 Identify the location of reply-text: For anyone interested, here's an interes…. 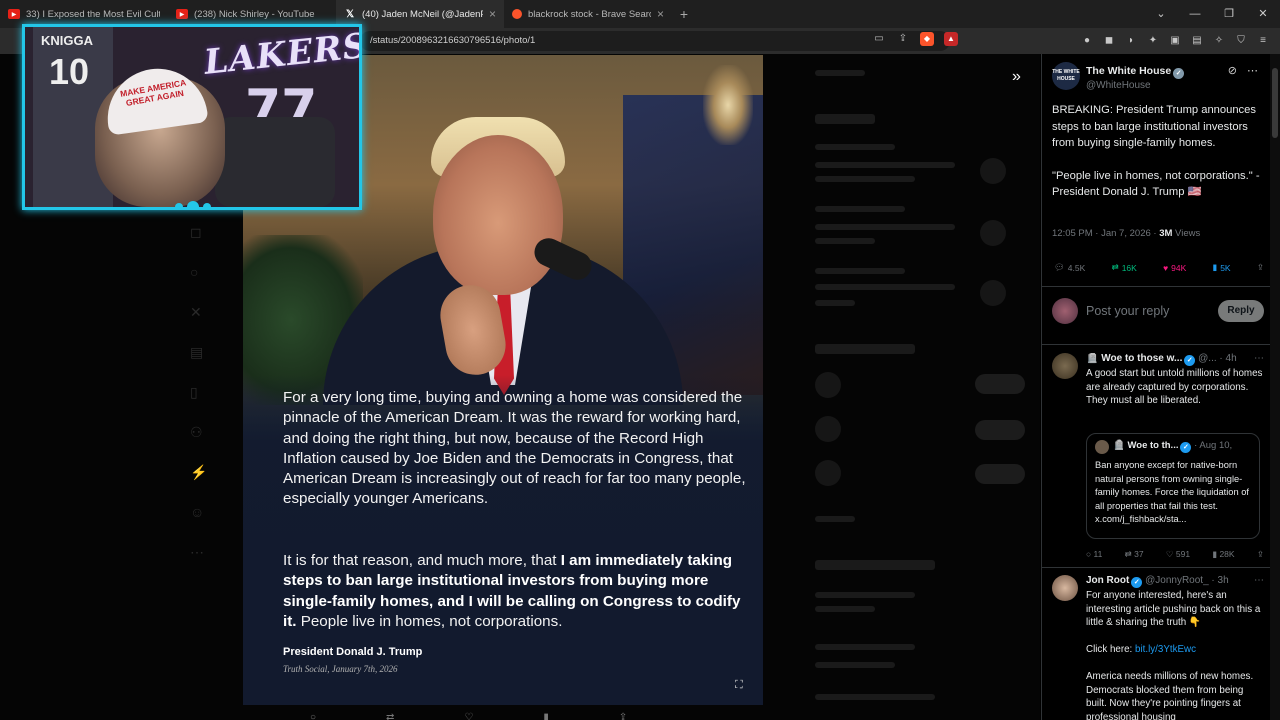
(1173, 655).